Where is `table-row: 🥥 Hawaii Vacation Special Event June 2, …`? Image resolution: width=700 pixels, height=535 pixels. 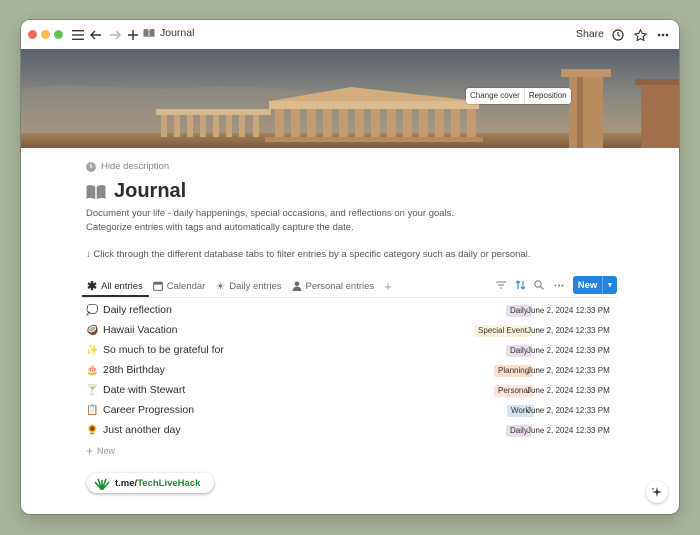 table-row: 🥥 Hawaii Vacation Special Event June 2, … is located at coordinates (352, 331).